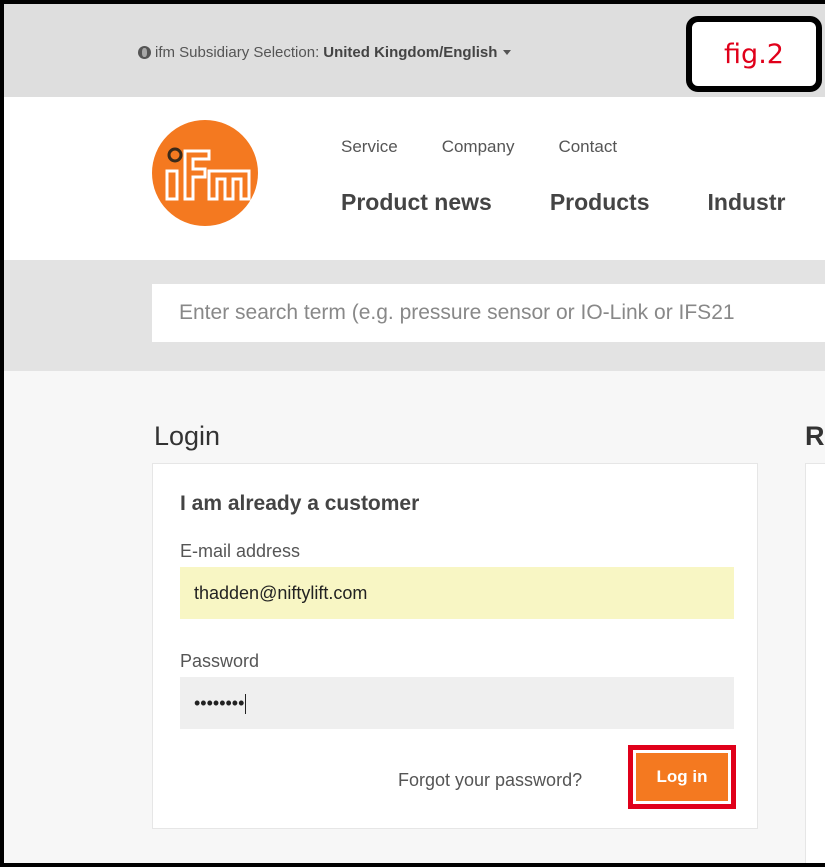 The image size is (825, 867). I want to click on nav-contact-link: Contact, so click(587, 147).